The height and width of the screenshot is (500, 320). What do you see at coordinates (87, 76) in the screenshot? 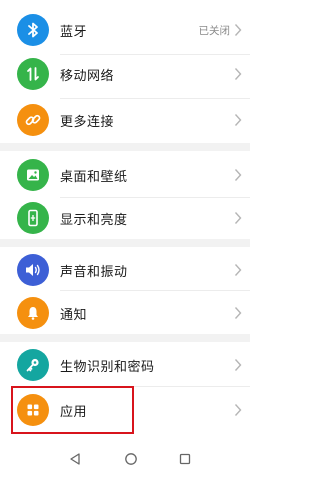
I see `settings-item-label: 移动网络` at bounding box center [87, 76].